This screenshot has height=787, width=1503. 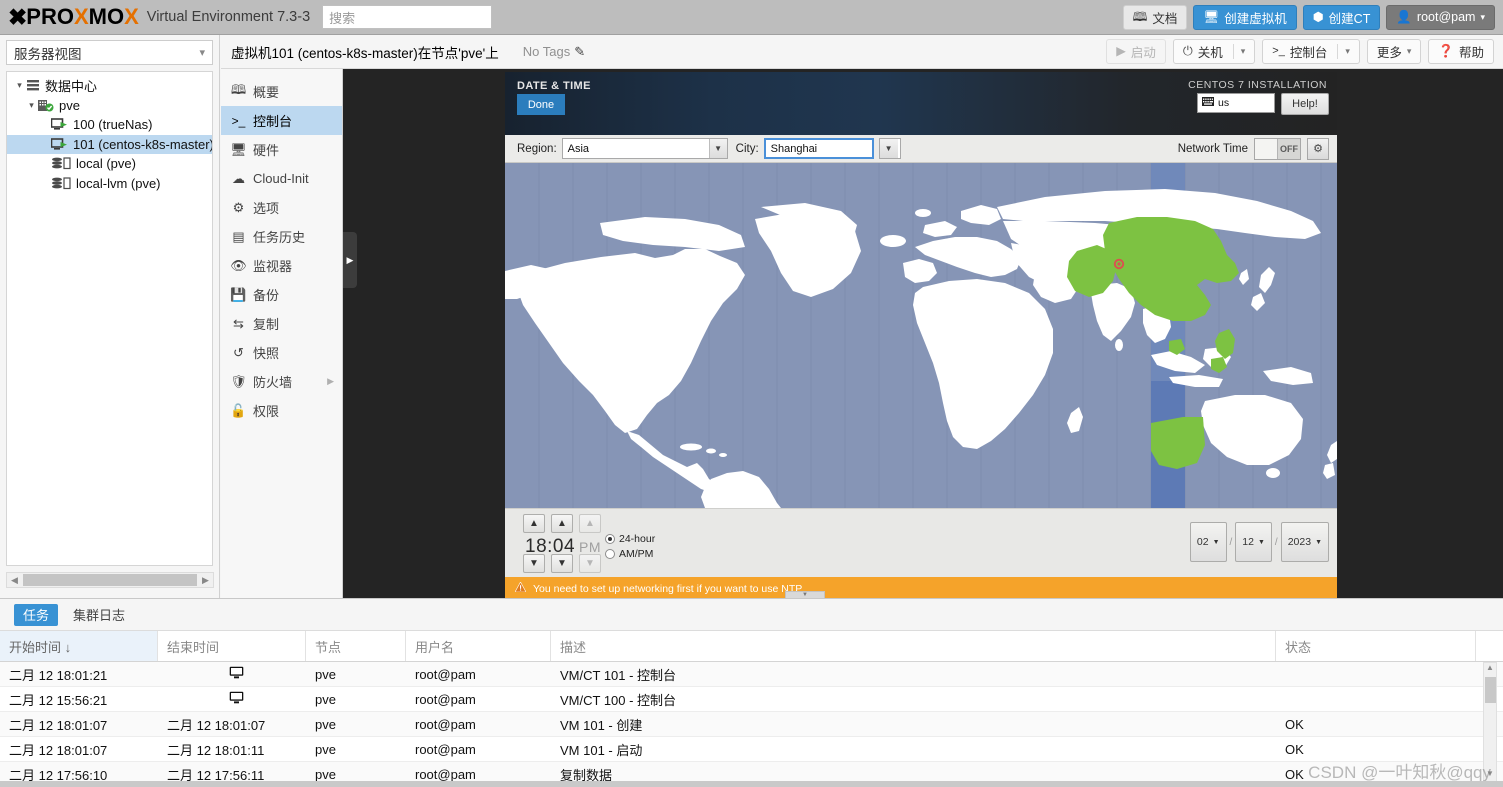 I want to click on meridiem-up-button: ▲, so click(x=590, y=523).